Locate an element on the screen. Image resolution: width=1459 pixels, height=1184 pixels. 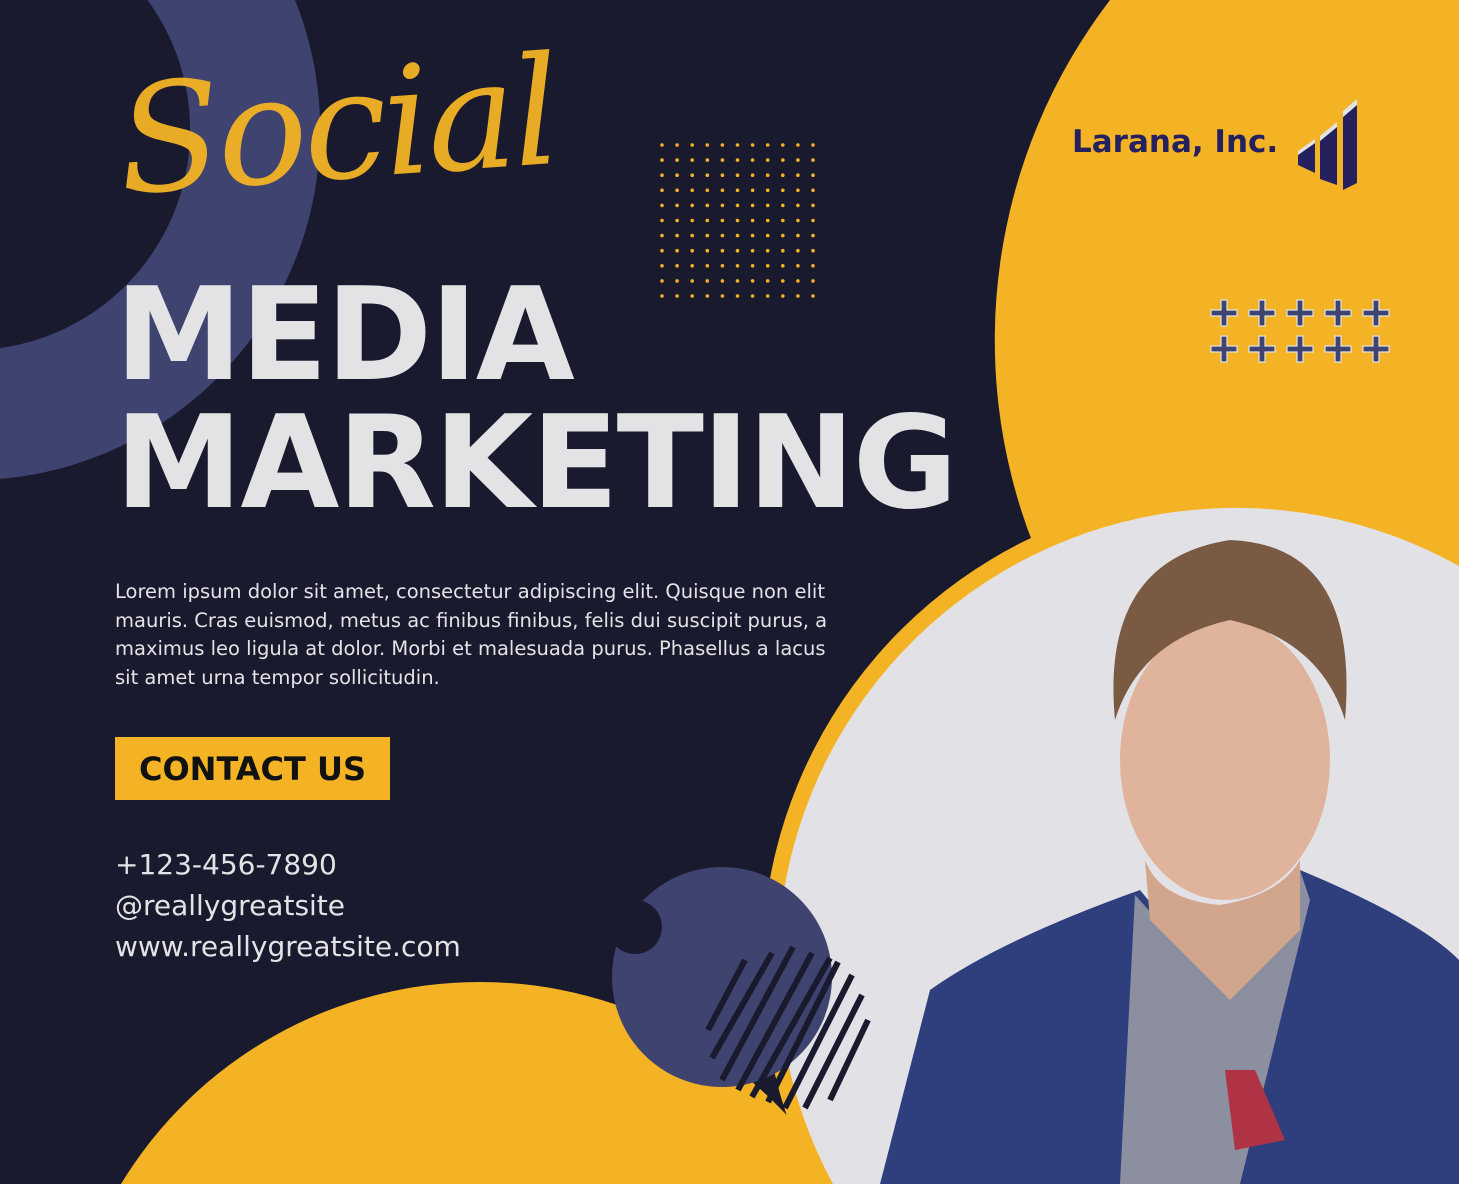
contact-us-button: CONTACT US is located at coordinates (252, 768).